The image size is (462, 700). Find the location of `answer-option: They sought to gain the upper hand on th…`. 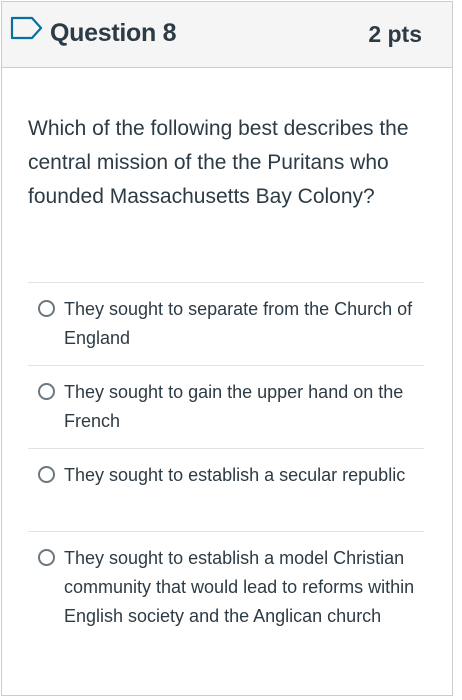

answer-option: They sought to gain the upper hand on th… is located at coordinates (226, 407).